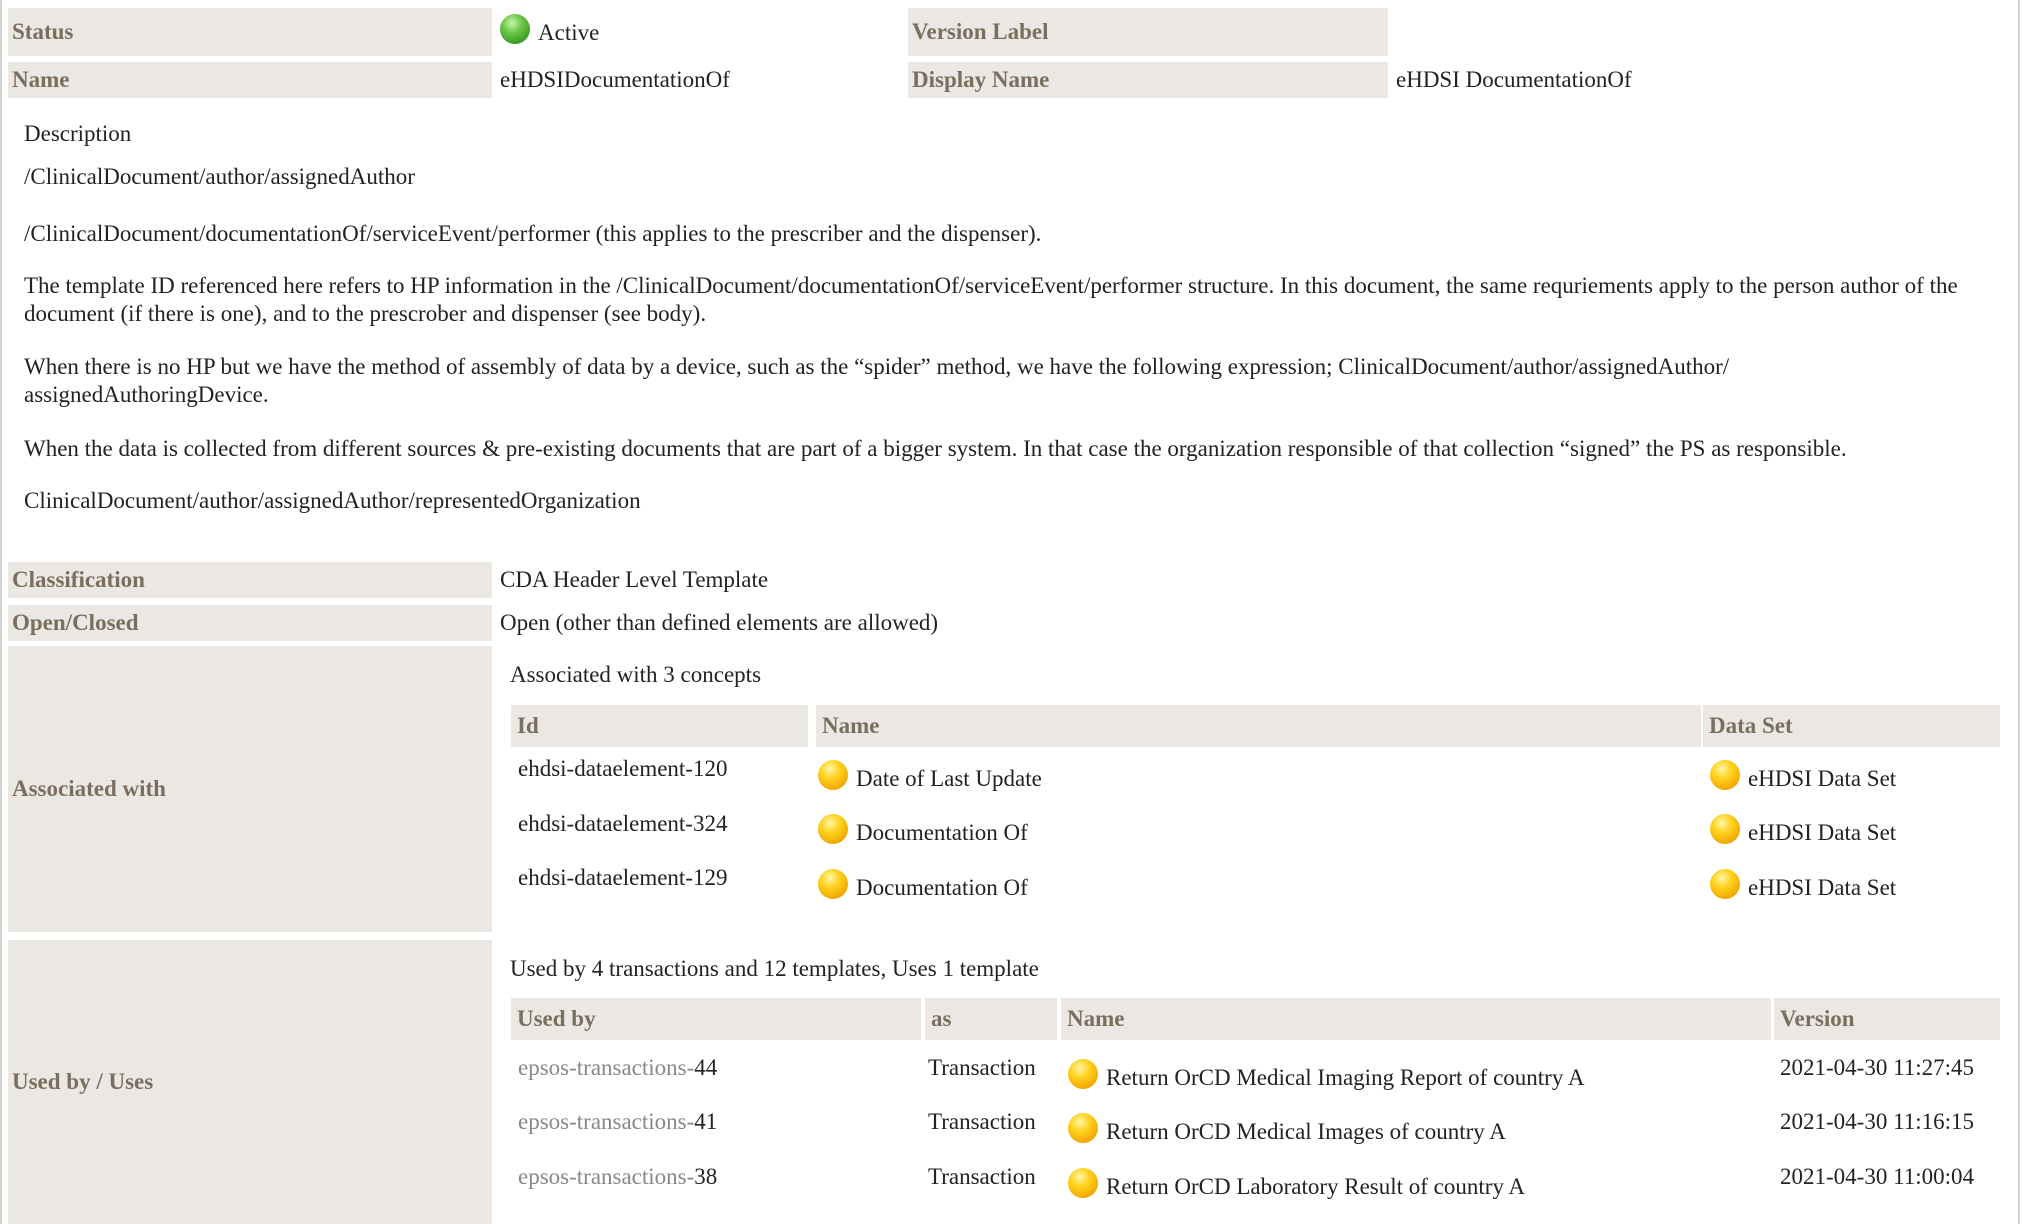 The width and height of the screenshot is (2022, 1224). Describe the element at coordinates (623, 768) in the screenshot. I see `assoc-id: ehdsi-dataelement-120` at that location.